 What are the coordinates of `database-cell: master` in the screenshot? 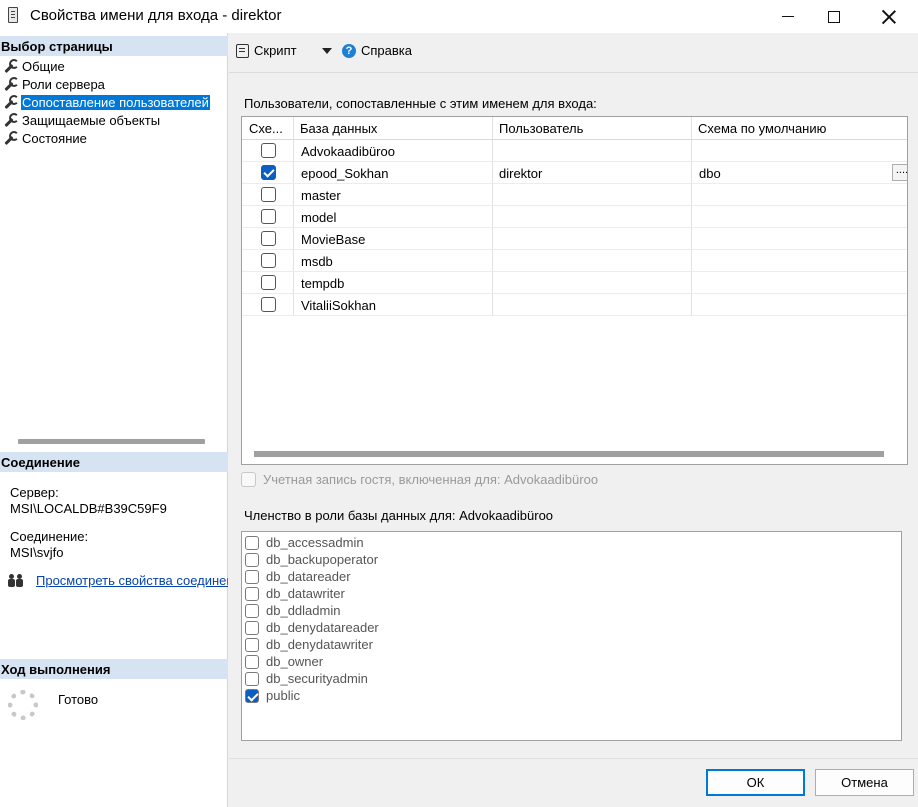 It's located at (321, 195).